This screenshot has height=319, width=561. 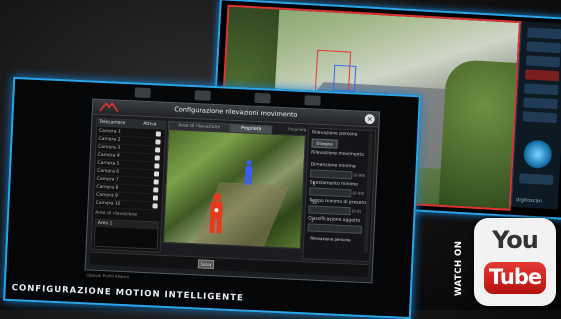 I want to click on areas-list: Area 1, so click(x=126, y=234).